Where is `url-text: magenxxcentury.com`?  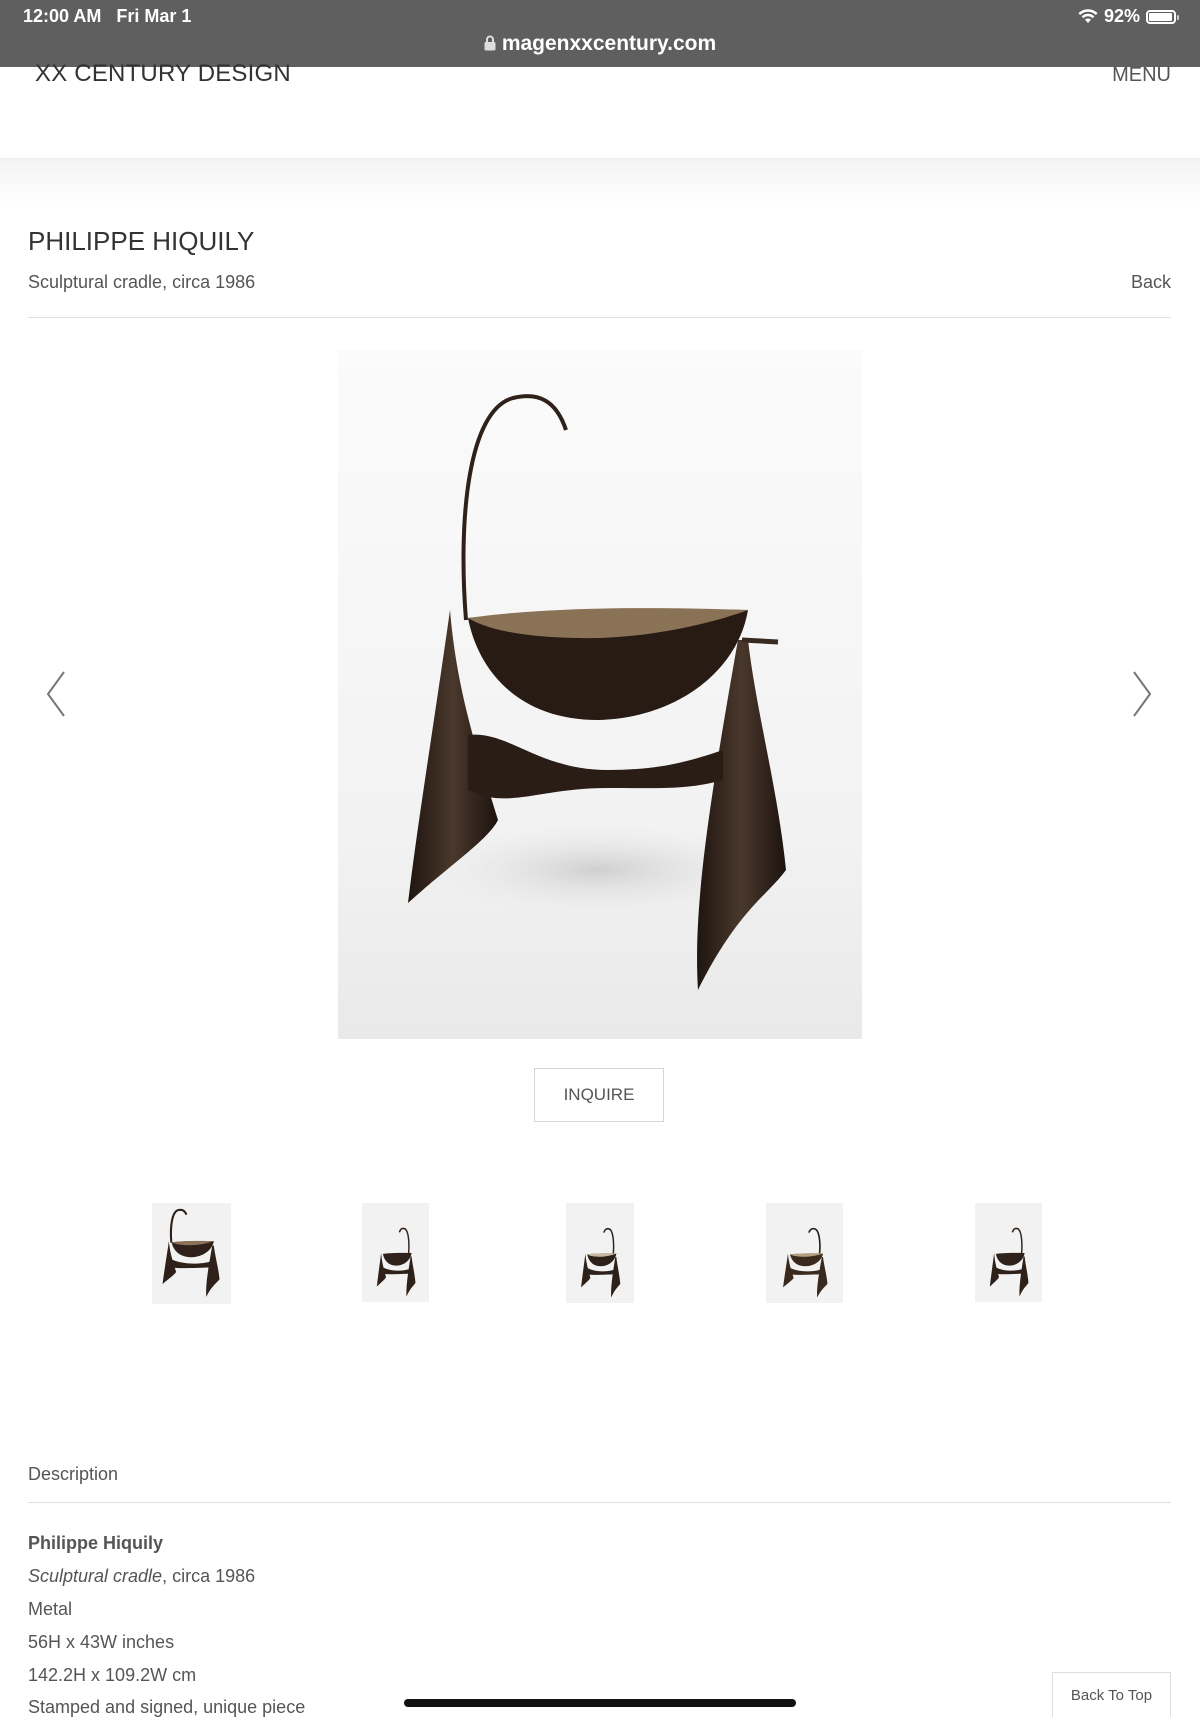 url-text: magenxxcentury.com is located at coordinates (609, 43).